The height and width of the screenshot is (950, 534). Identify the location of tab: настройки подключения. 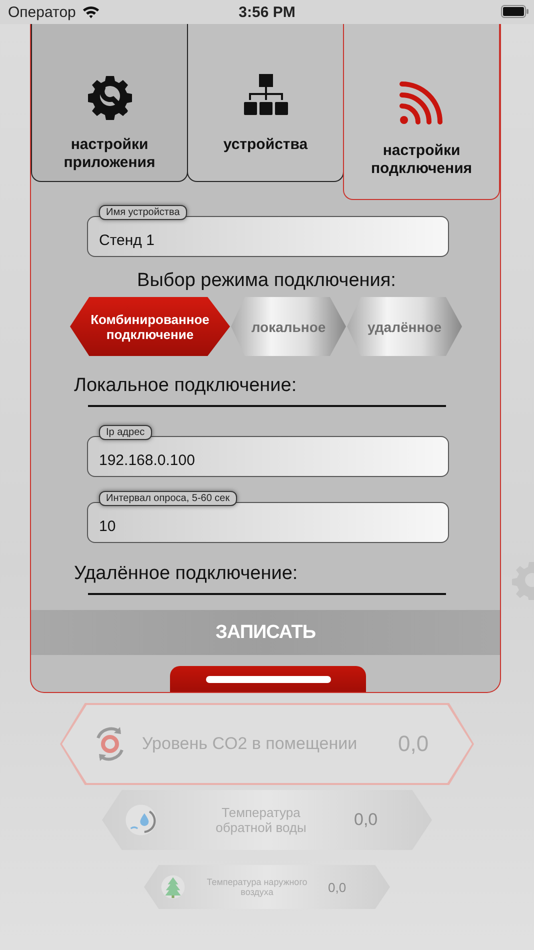
(421, 112).